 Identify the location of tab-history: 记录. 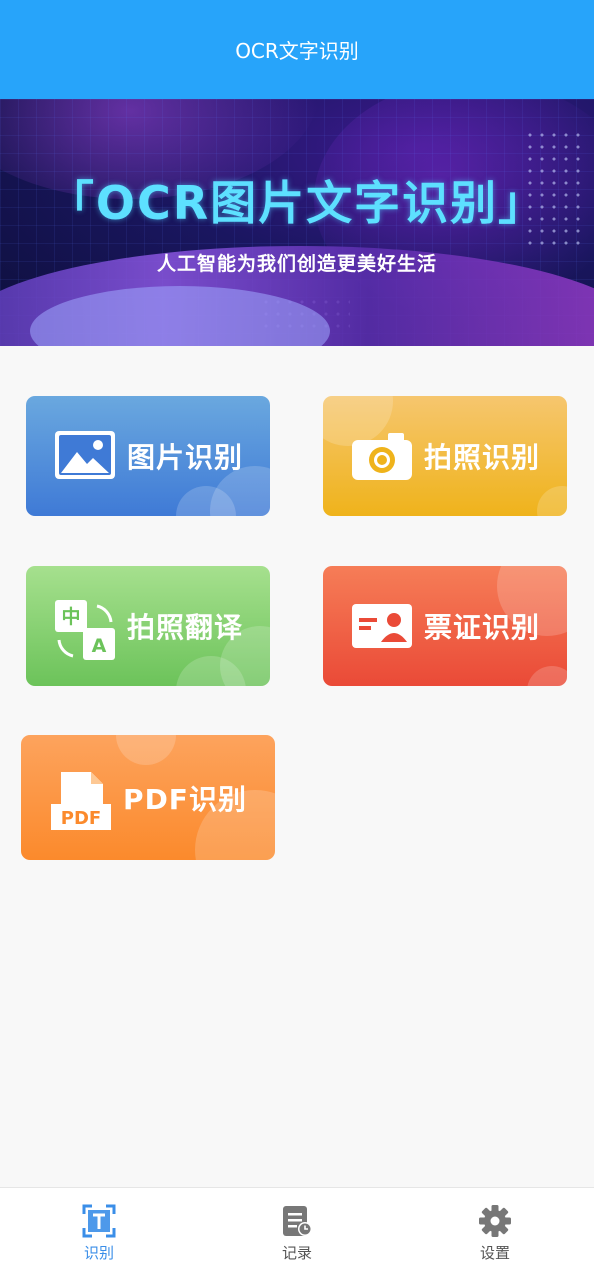
(297, 1234).